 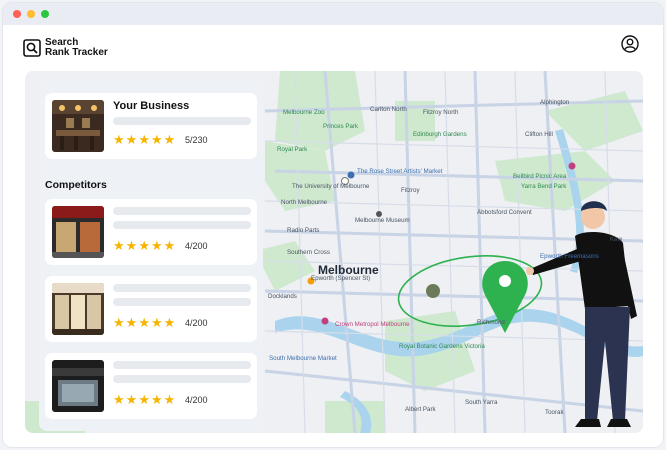 I want to click on map-label-fitzroy: Fitzroy, so click(x=410, y=190).